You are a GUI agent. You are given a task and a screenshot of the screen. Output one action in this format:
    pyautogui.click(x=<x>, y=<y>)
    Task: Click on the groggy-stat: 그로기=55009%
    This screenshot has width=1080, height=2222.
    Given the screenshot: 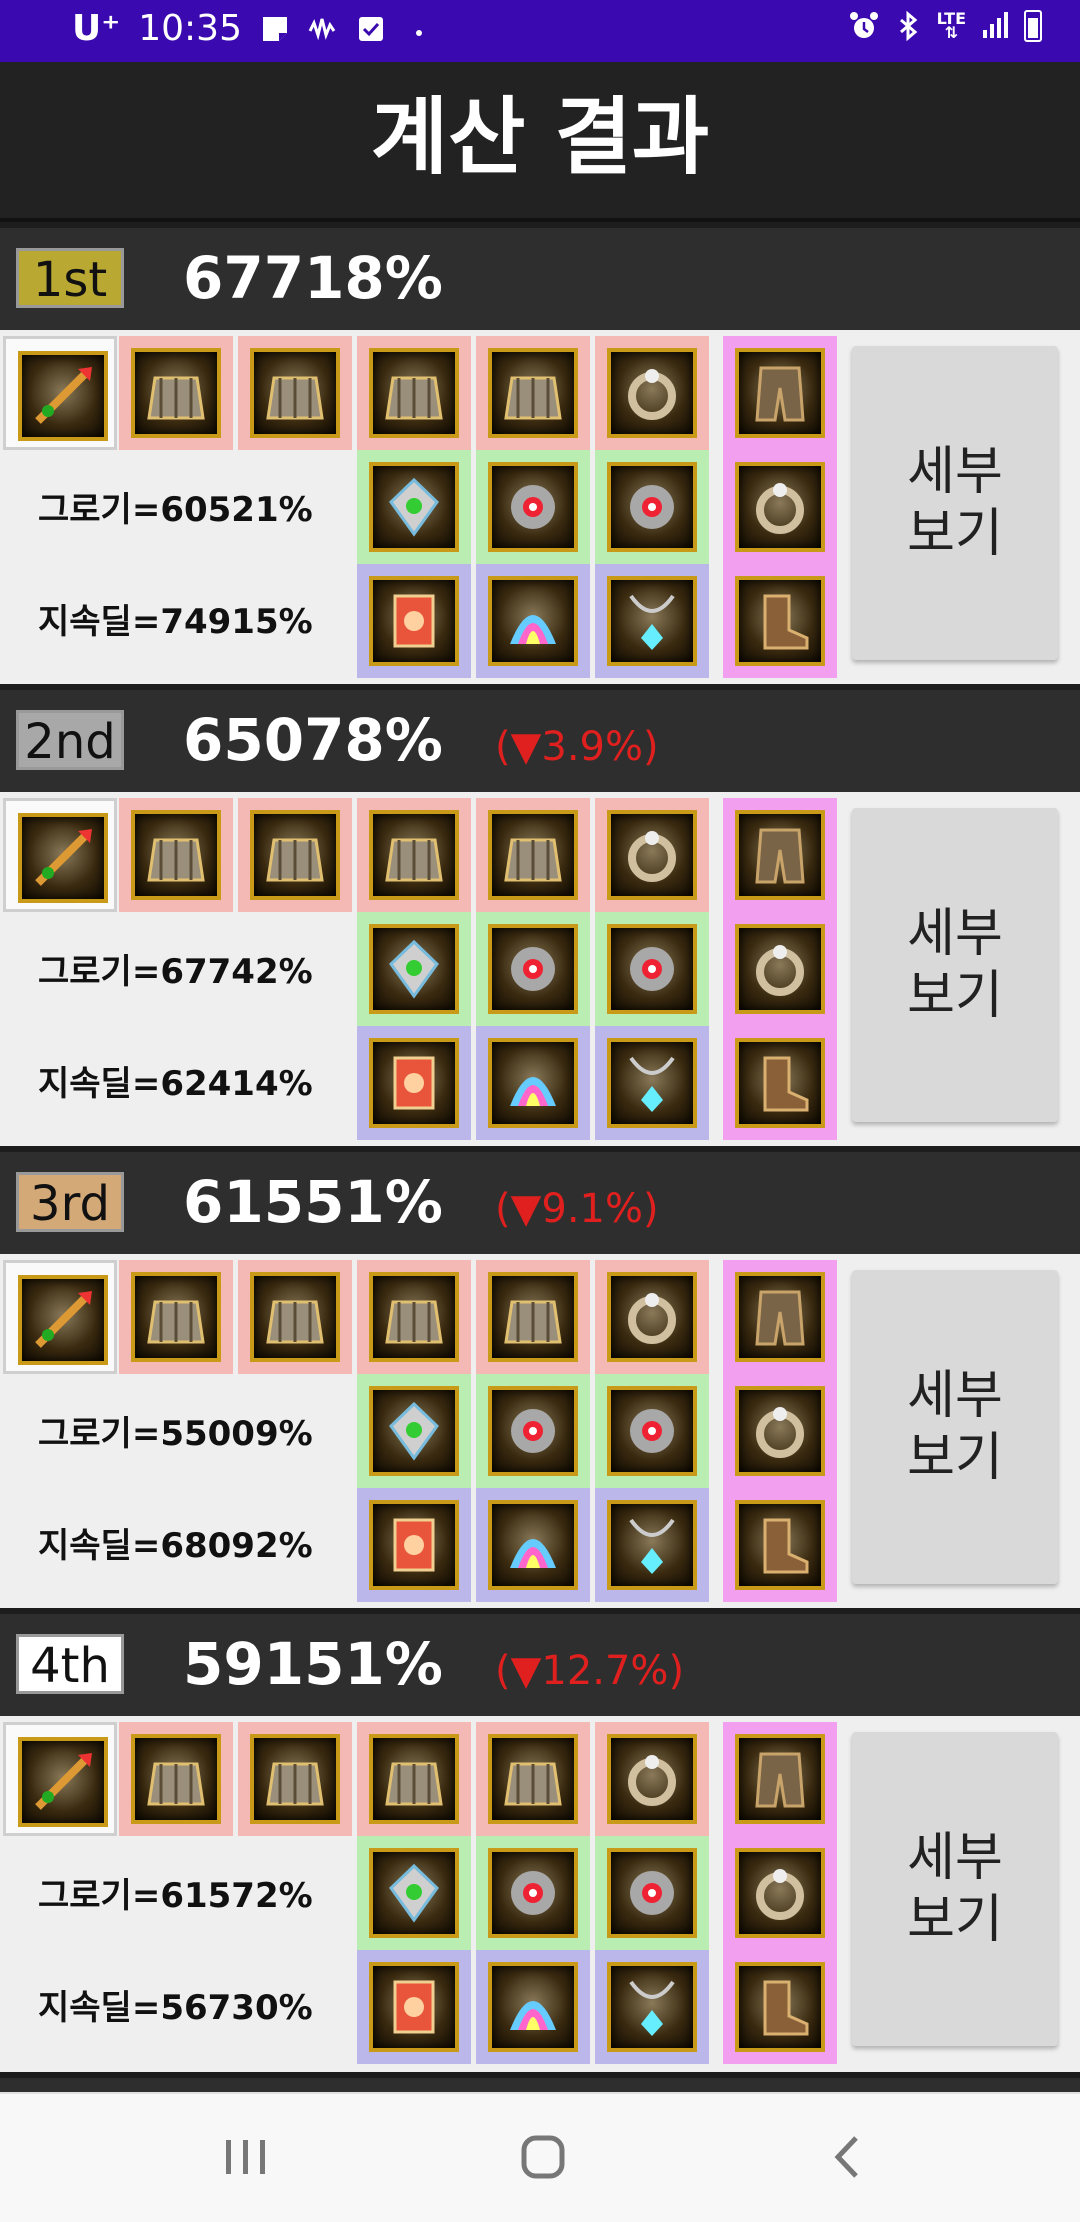 What is the action you would take?
    pyautogui.click(x=175, y=1434)
    